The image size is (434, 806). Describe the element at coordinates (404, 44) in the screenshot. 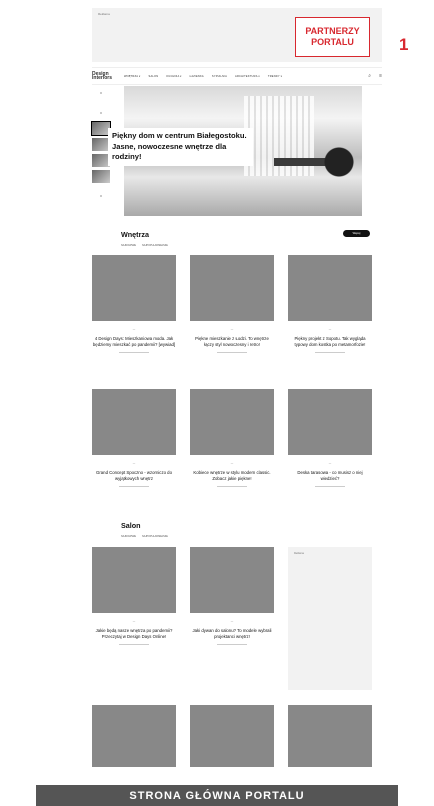

I see `annotation-number: 1` at that location.